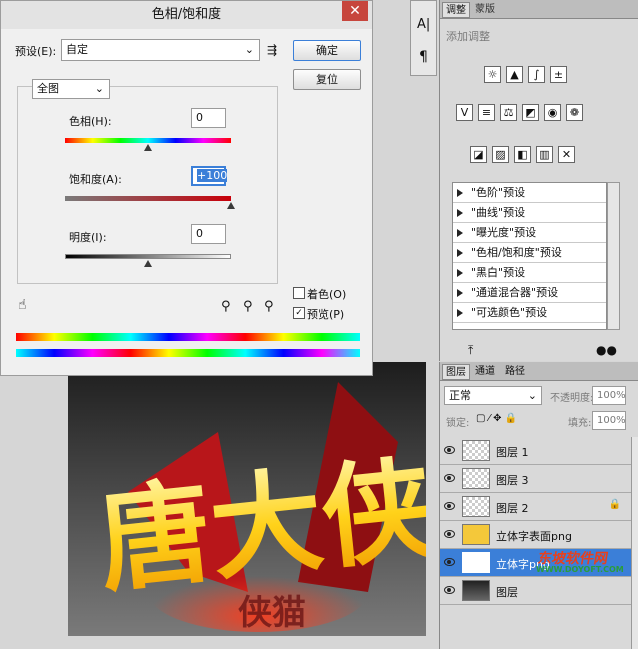 This screenshot has height=649, width=638. What do you see at coordinates (498, 272) in the screenshot?
I see `preset-item-label: "黑白"预设` at bounding box center [498, 272].